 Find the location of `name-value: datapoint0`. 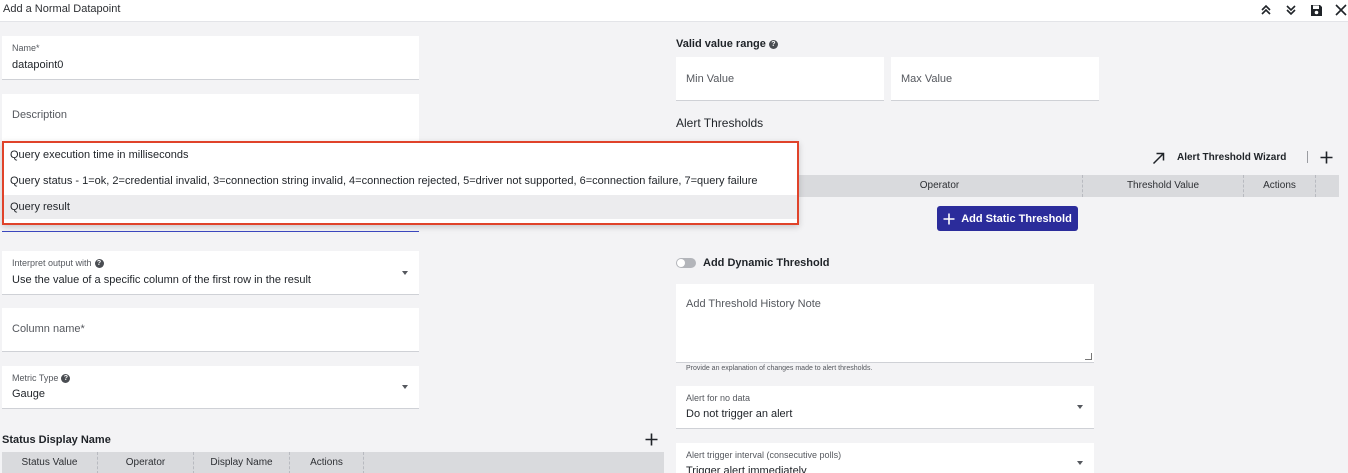

name-value: datapoint0 is located at coordinates (38, 65).